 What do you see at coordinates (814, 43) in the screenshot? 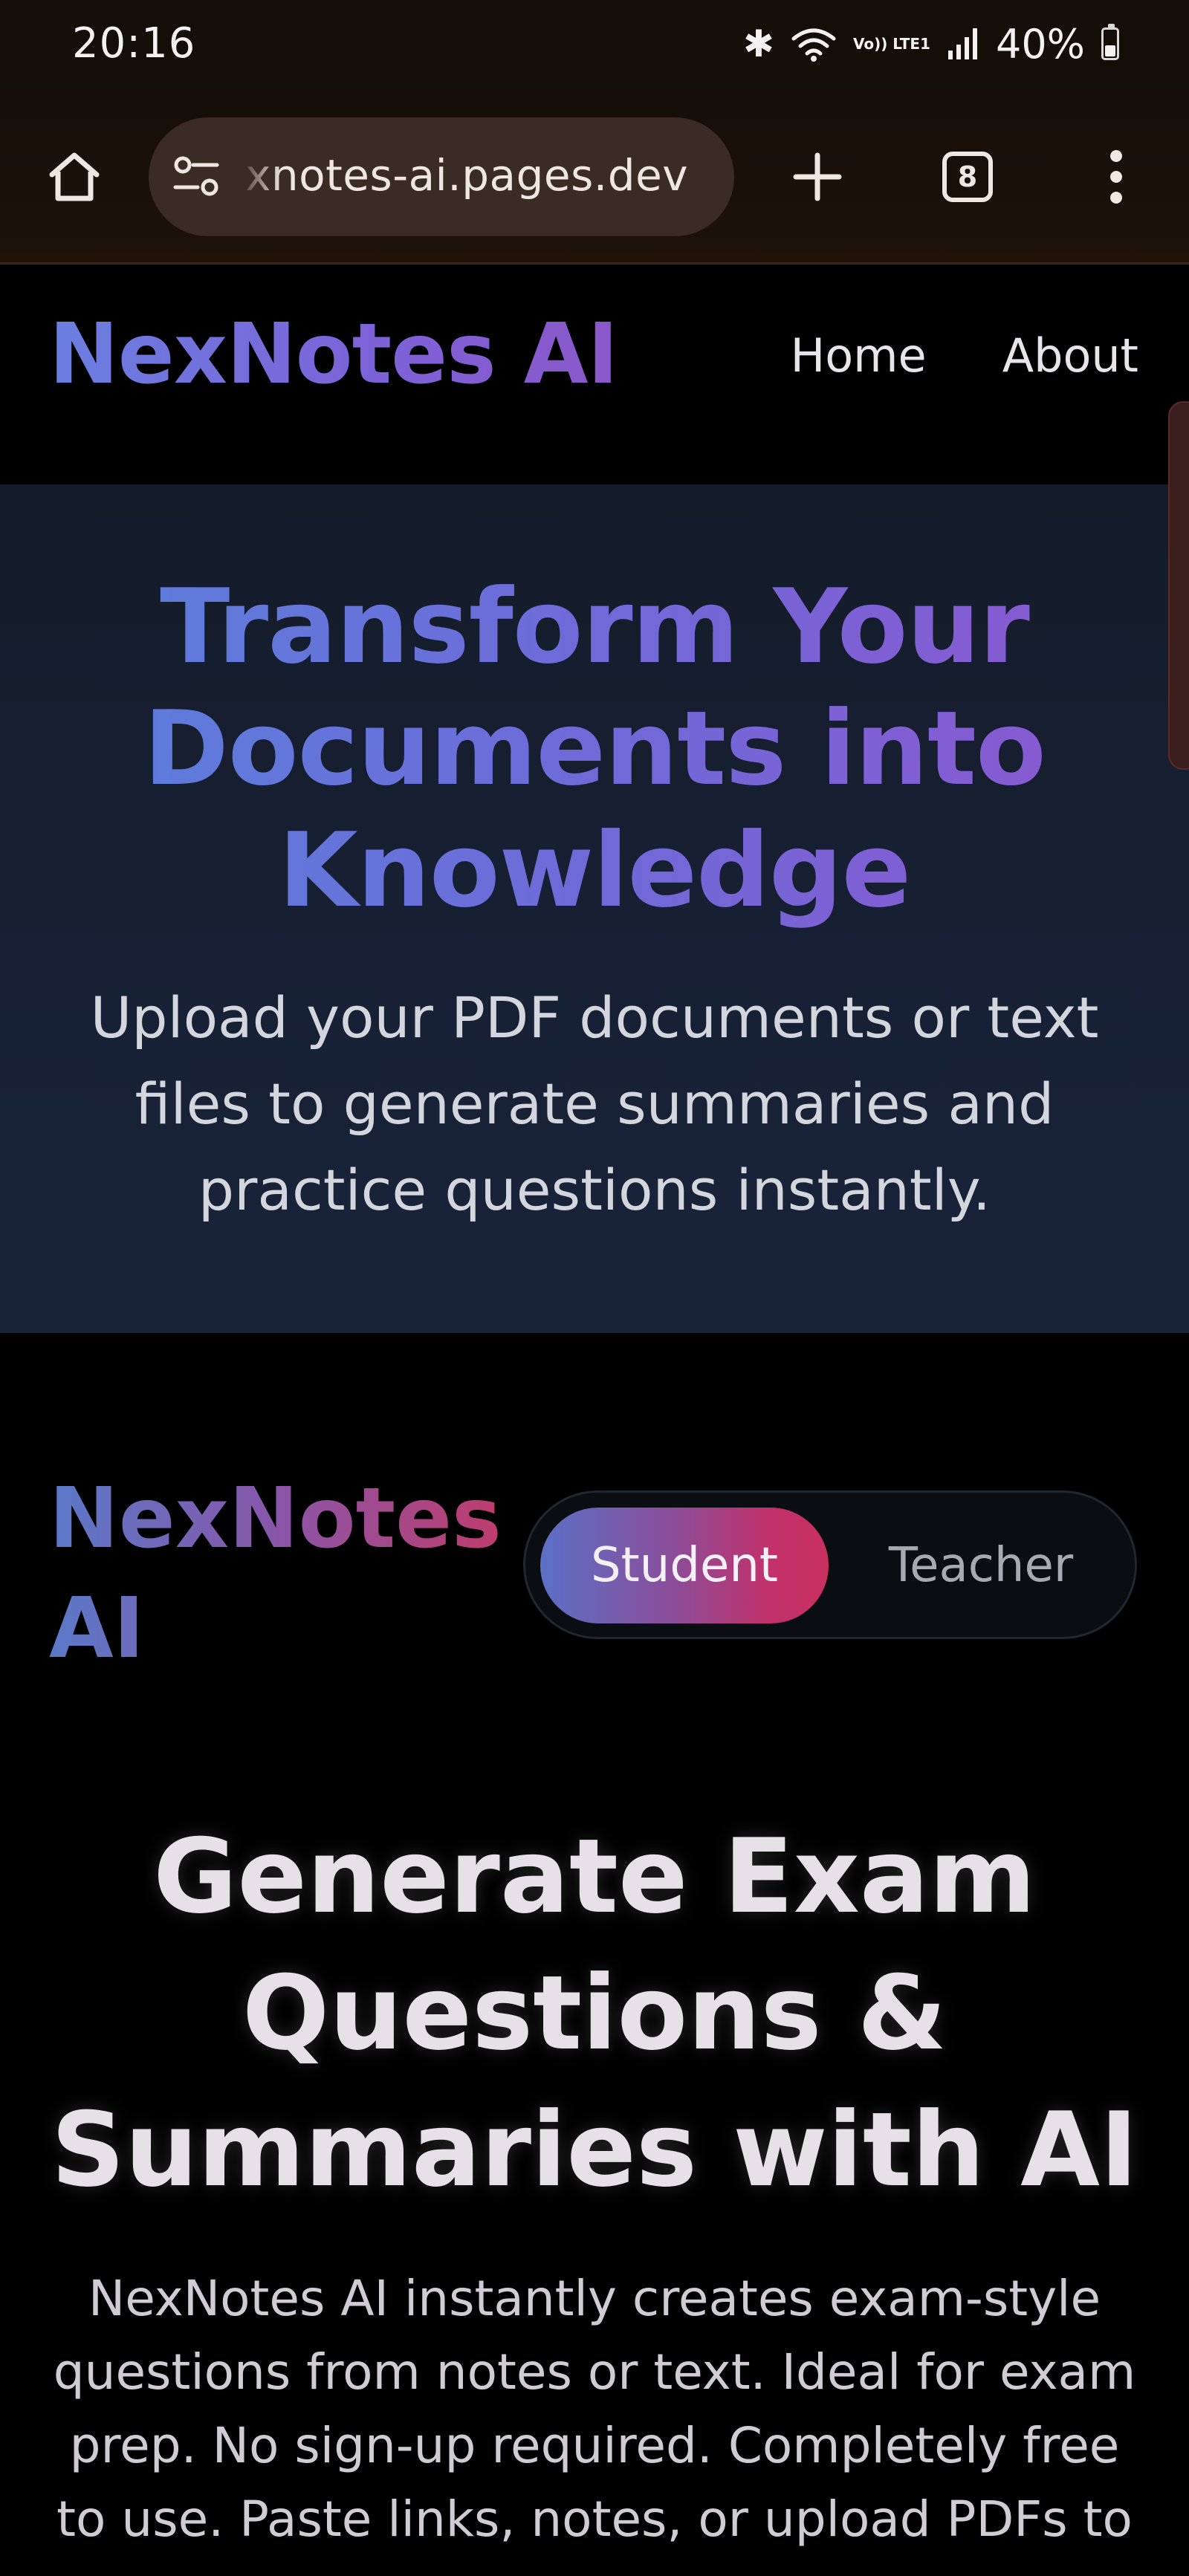
I see `wifi-icon` at bounding box center [814, 43].